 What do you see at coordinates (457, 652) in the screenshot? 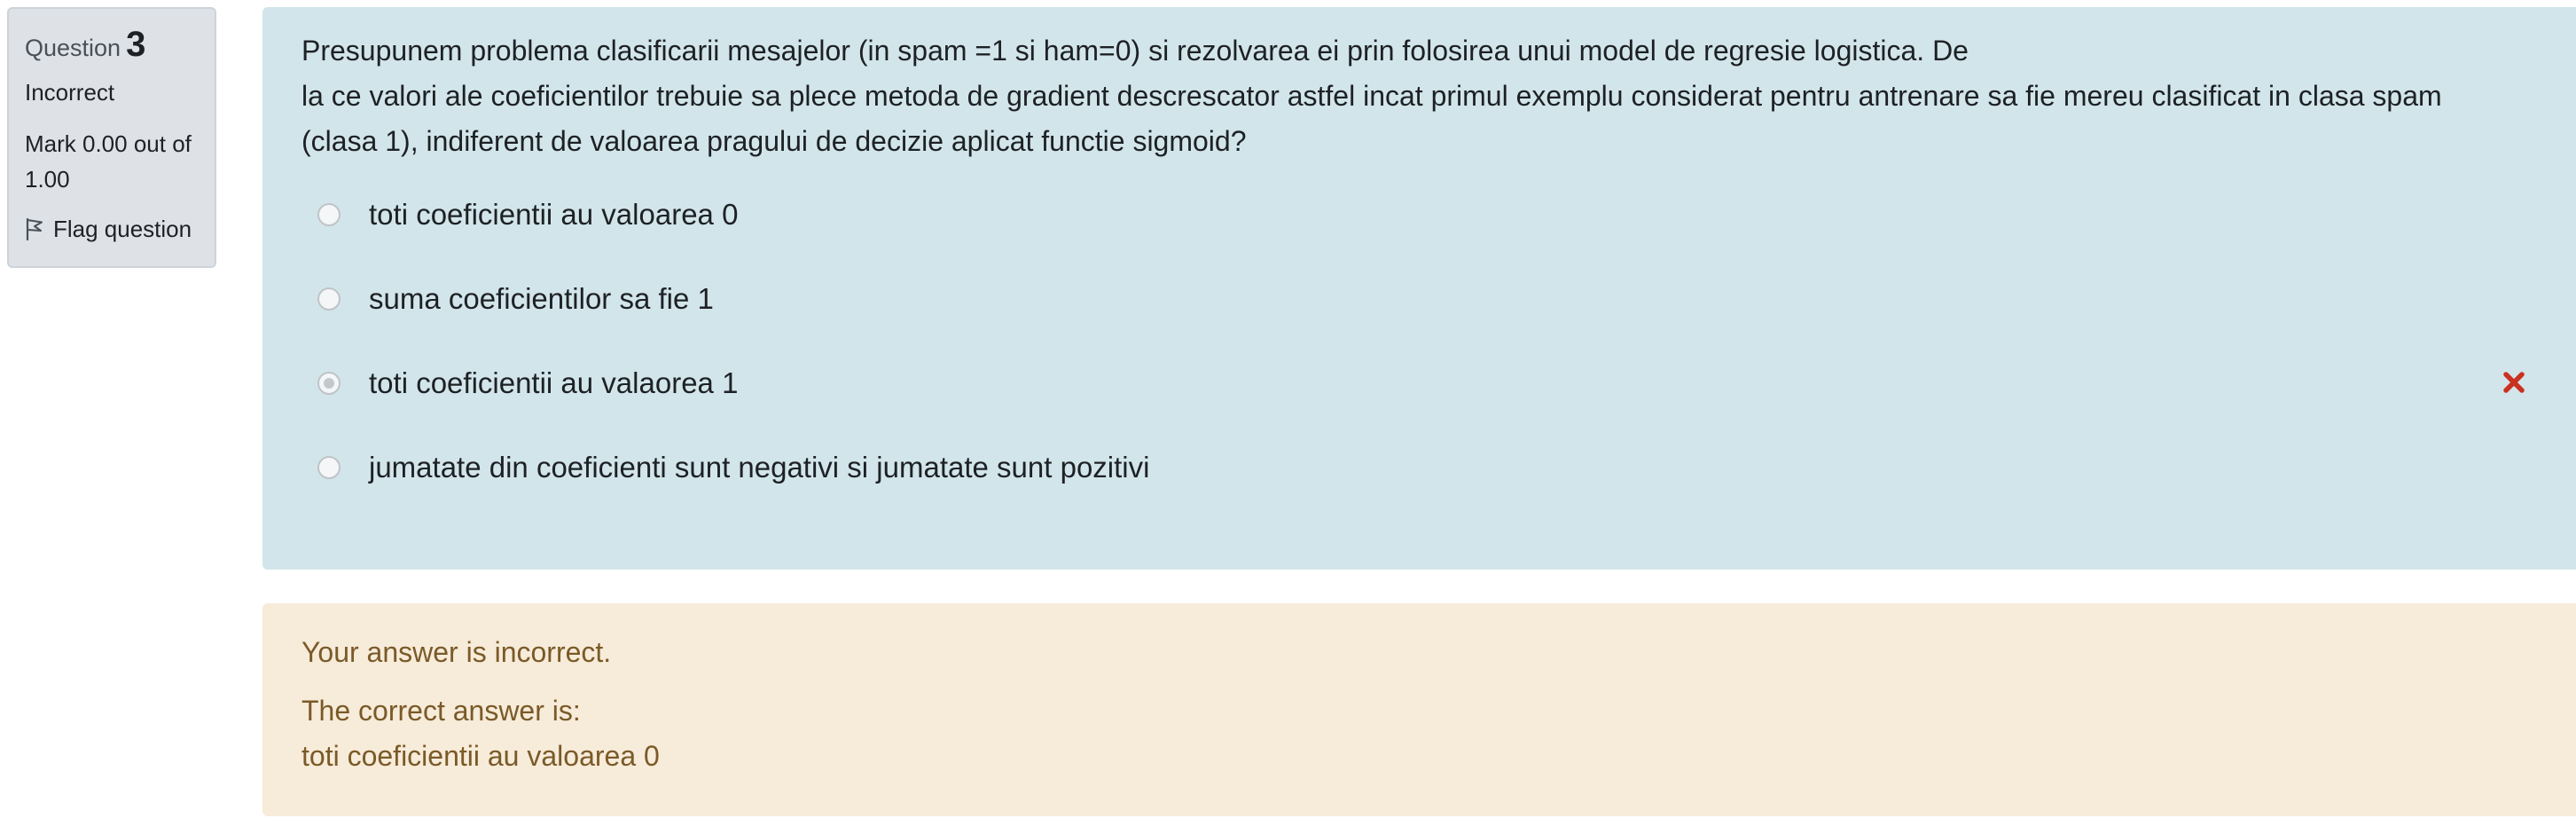
I see `feedback-result: Your answer is incorrect.` at bounding box center [457, 652].